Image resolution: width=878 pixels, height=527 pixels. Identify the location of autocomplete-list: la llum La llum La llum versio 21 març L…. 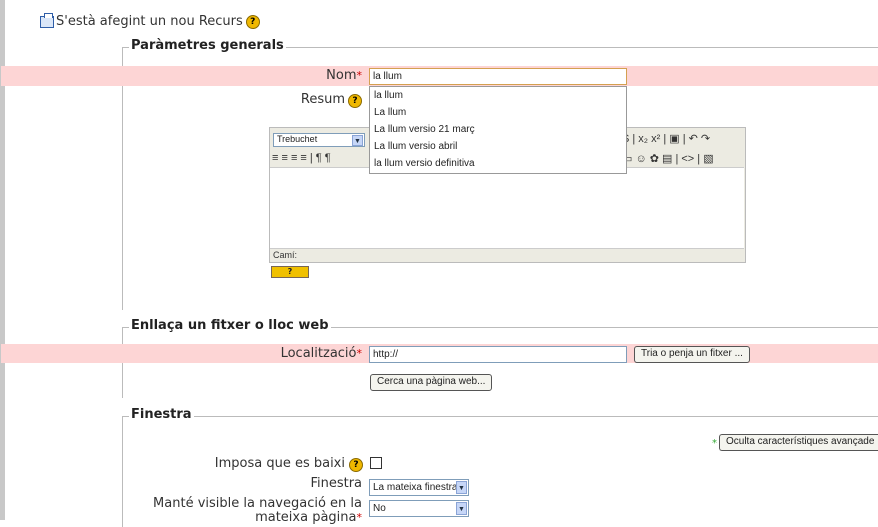
(498, 130).